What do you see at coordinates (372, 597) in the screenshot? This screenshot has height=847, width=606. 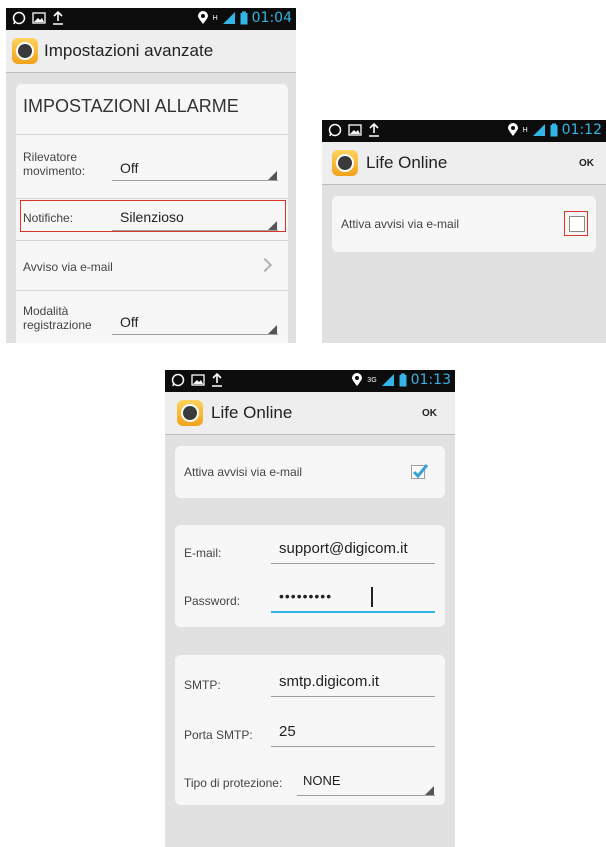 I see `text-cursor` at bounding box center [372, 597].